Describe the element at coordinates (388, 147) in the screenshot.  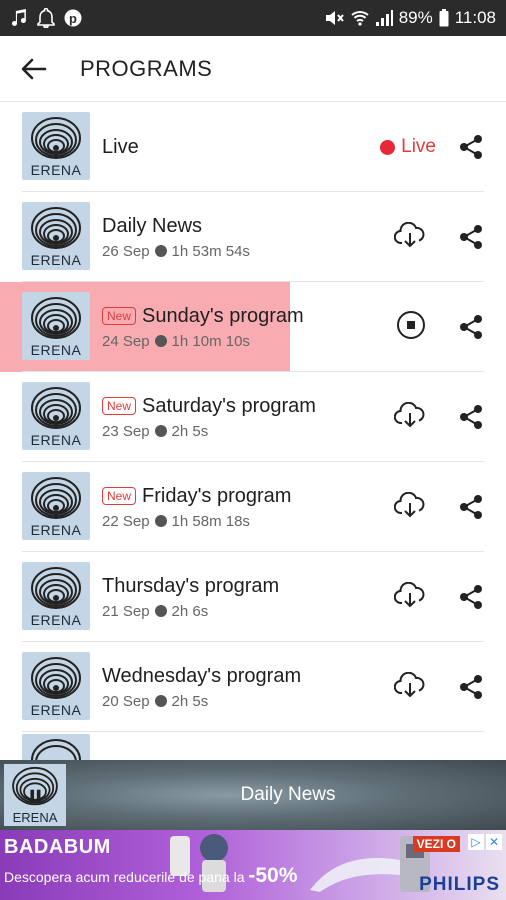
I see `live-dot-icon` at that location.